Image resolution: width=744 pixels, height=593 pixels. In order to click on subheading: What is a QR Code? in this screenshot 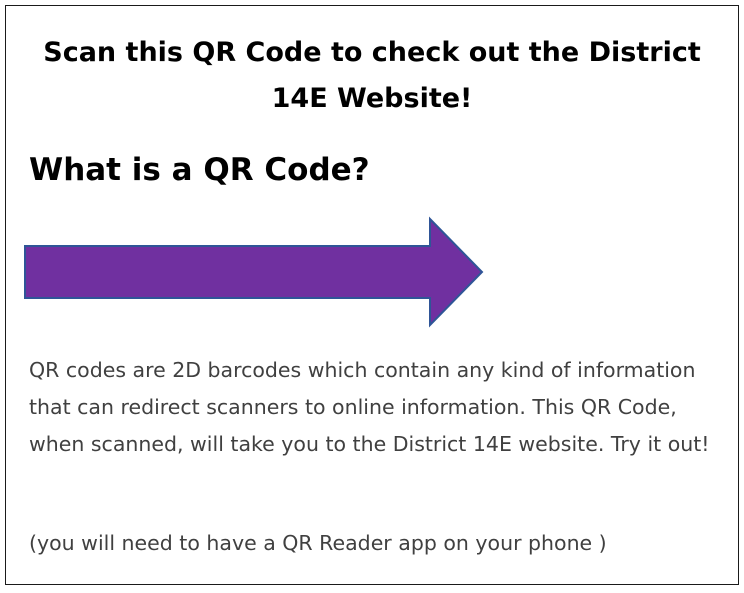, I will do `click(199, 170)`.